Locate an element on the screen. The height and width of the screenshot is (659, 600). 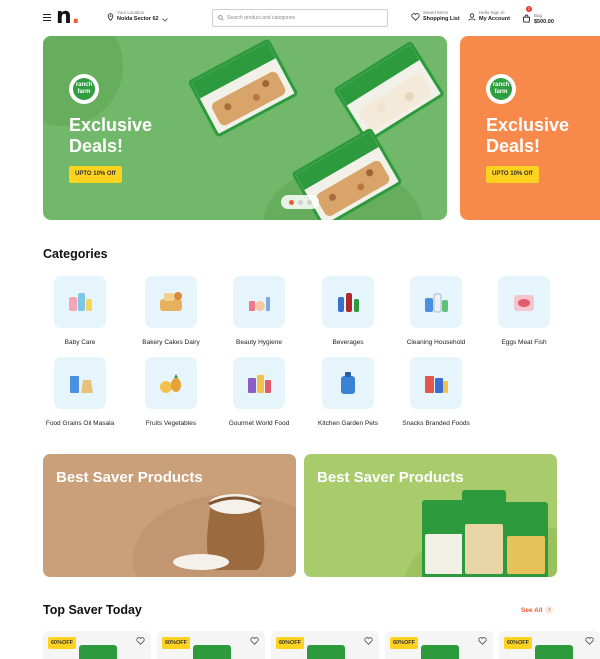
kitchen-icon is located at coordinates (348, 383).